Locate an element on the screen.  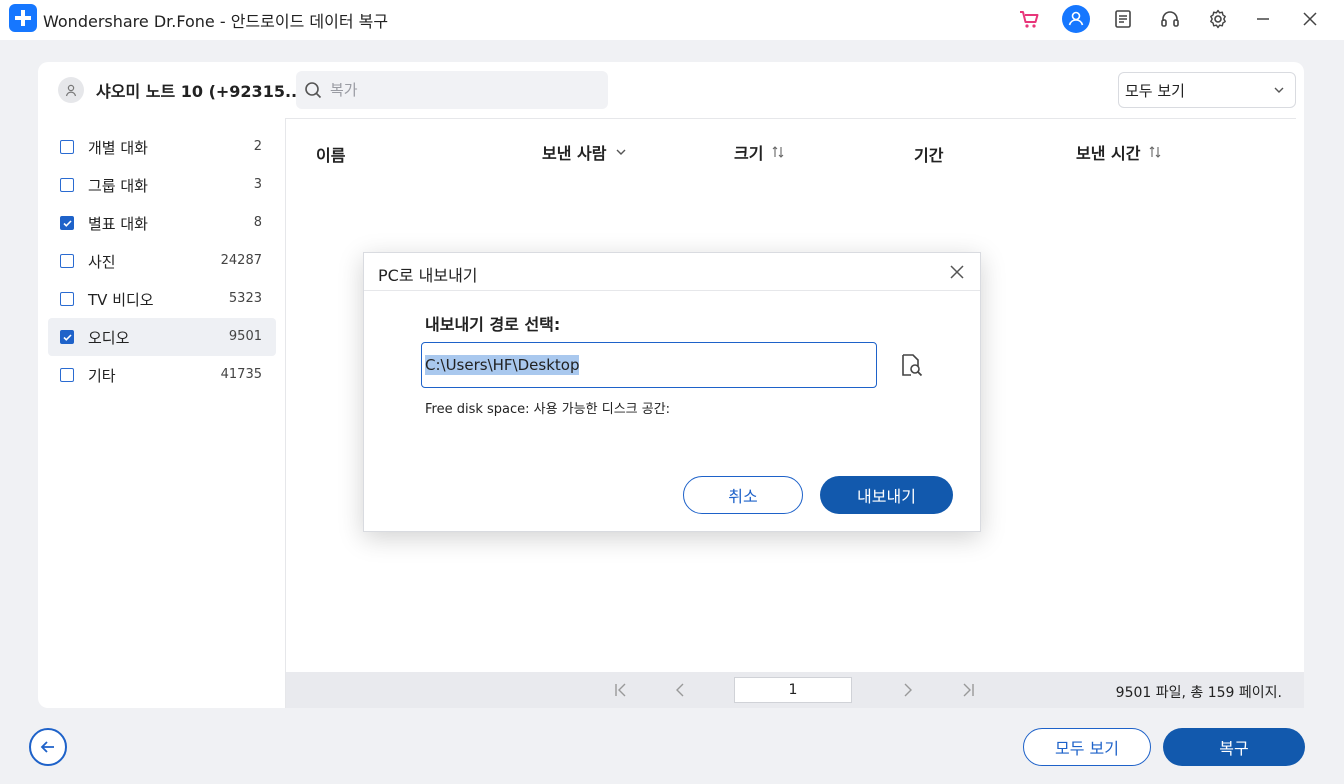
search-icon is located at coordinates (313, 90).